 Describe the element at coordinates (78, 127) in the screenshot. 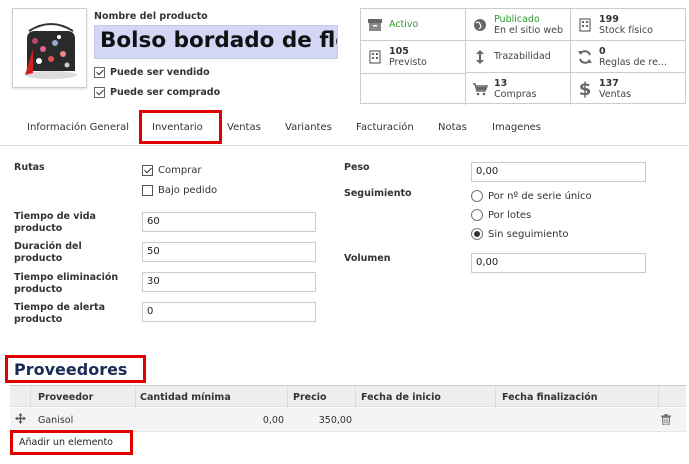

I see `tab-general-info: Información General` at that location.